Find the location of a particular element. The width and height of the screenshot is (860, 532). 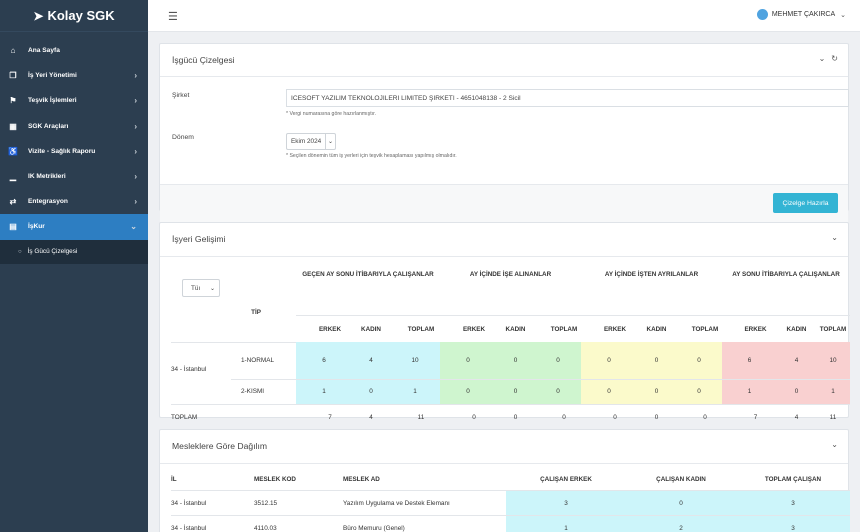

prepare-chart-button: Çizelge Hazırla is located at coordinates (805, 203).